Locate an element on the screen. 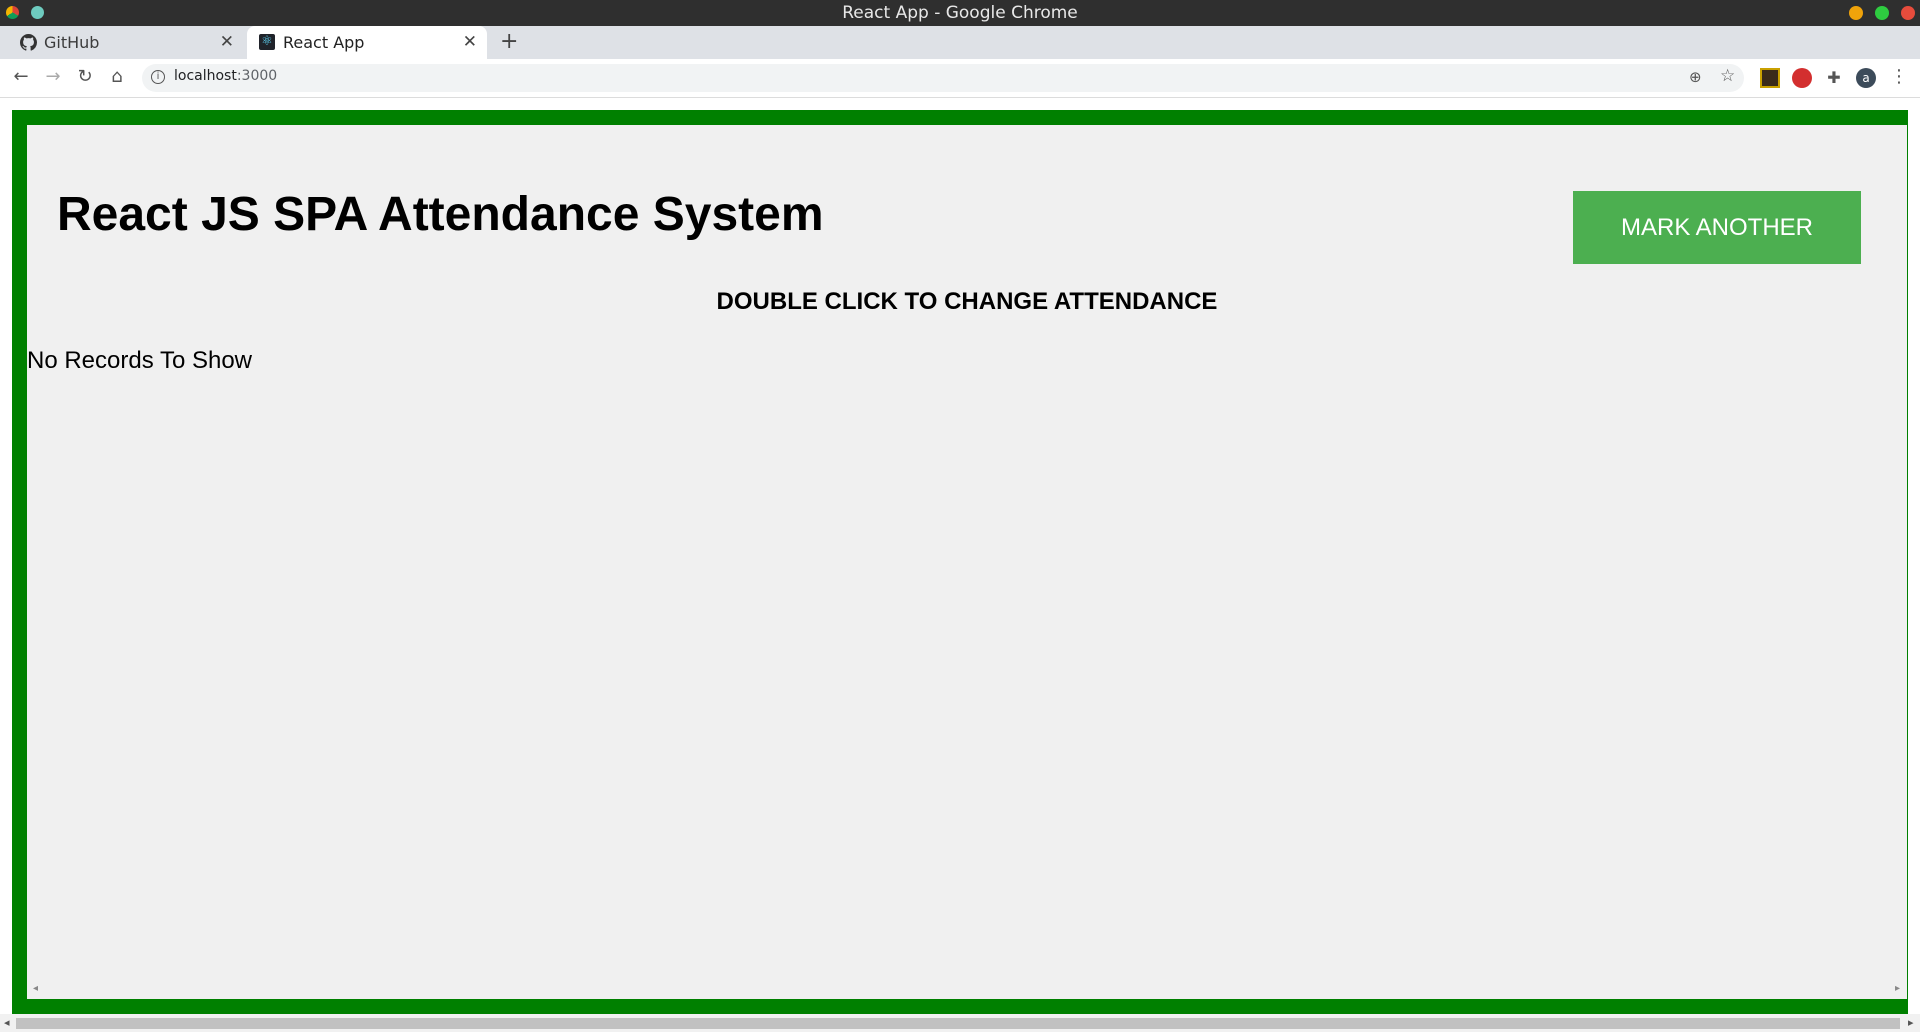 The width and height of the screenshot is (1920, 1032). empty-records-message: No Records To Show is located at coordinates (139, 360).